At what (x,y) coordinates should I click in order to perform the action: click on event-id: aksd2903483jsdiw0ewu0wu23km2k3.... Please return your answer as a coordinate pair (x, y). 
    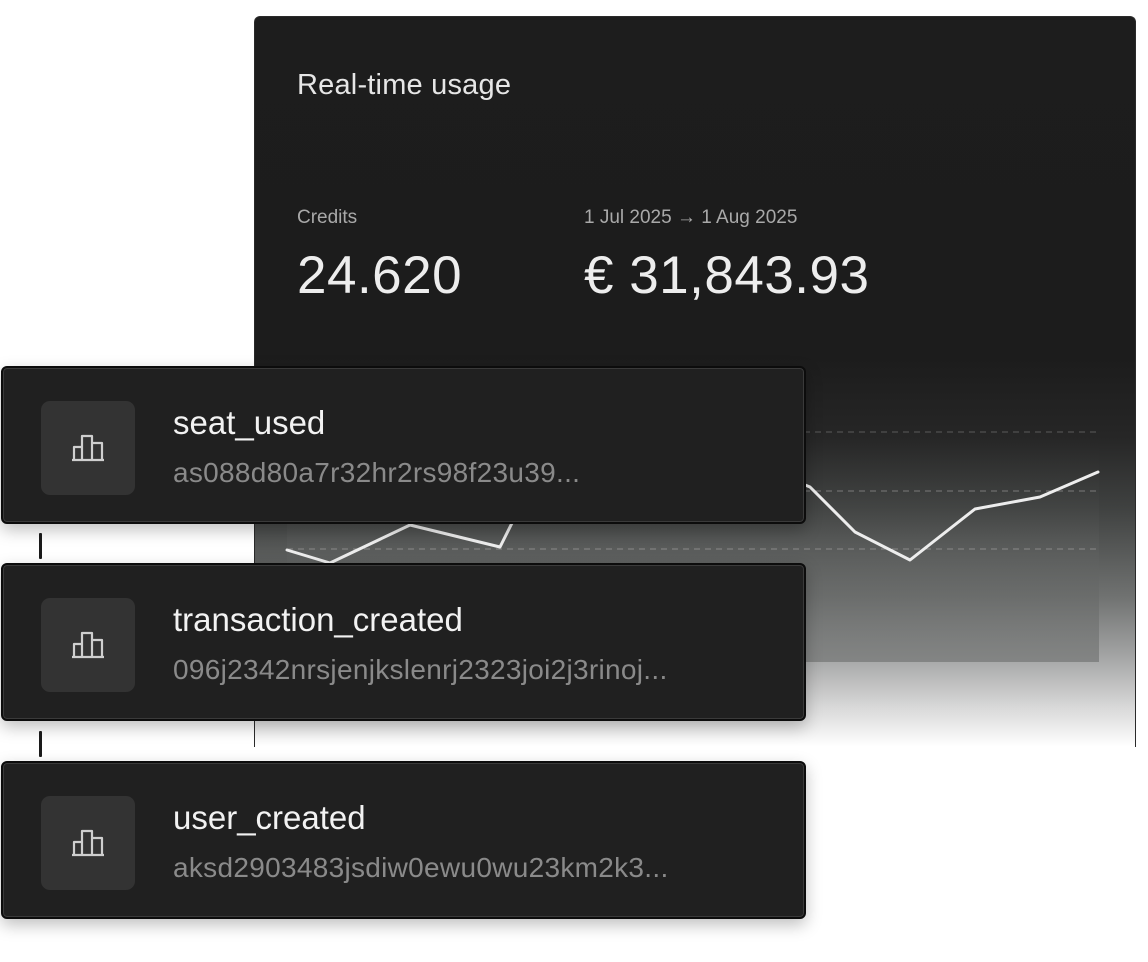
    Looking at the image, I should click on (421, 867).